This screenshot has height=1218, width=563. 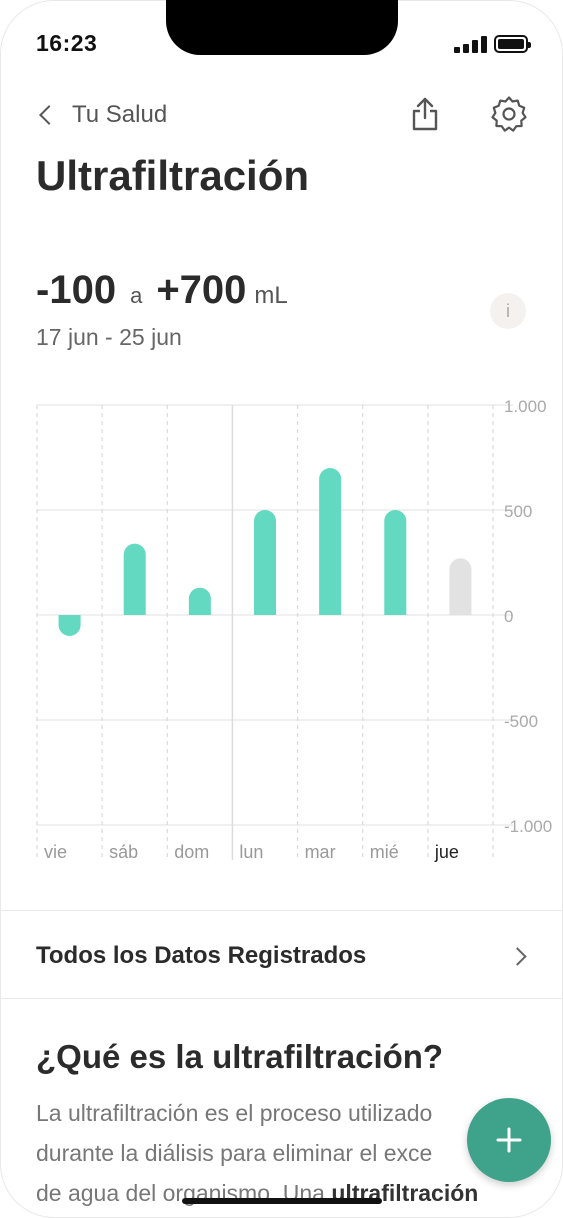 What do you see at coordinates (134, 579) in the screenshot?
I see `bar-sáb` at bounding box center [134, 579].